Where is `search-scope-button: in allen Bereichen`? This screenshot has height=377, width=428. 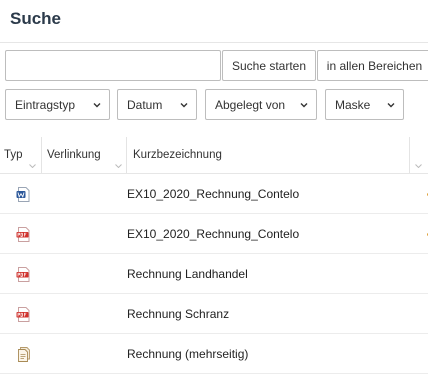 search-scope-button: in allen Bereichen is located at coordinates (372, 65).